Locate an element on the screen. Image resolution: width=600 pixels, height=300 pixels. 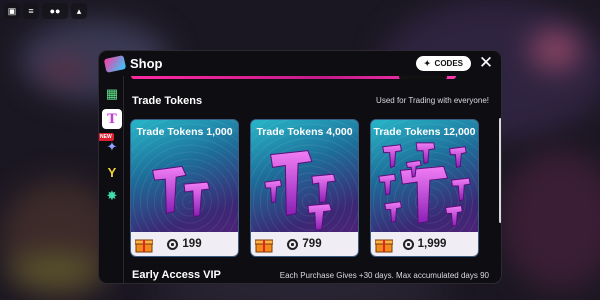
roblox-topbar: ▣ ≡ ●● ▴ is located at coordinates (45, 11).